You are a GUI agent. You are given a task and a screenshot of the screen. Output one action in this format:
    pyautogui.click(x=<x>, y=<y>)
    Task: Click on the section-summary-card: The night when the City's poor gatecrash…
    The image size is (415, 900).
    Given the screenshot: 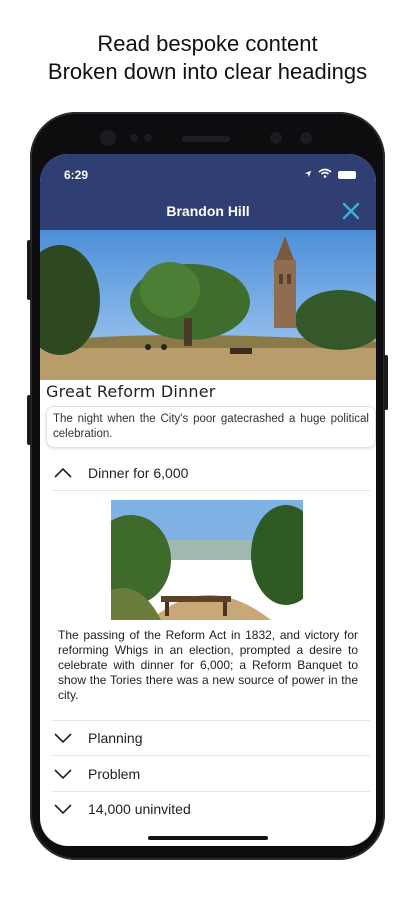 What is the action you would take?
    pyautogui.click(x=211, y=427)
    